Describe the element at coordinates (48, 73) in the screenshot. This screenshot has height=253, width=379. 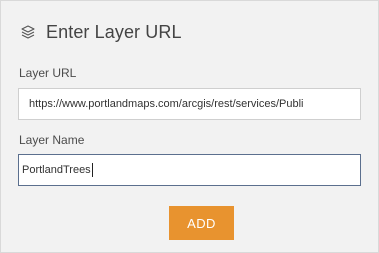
I see `layer-url-label: Layer URL` at that location.